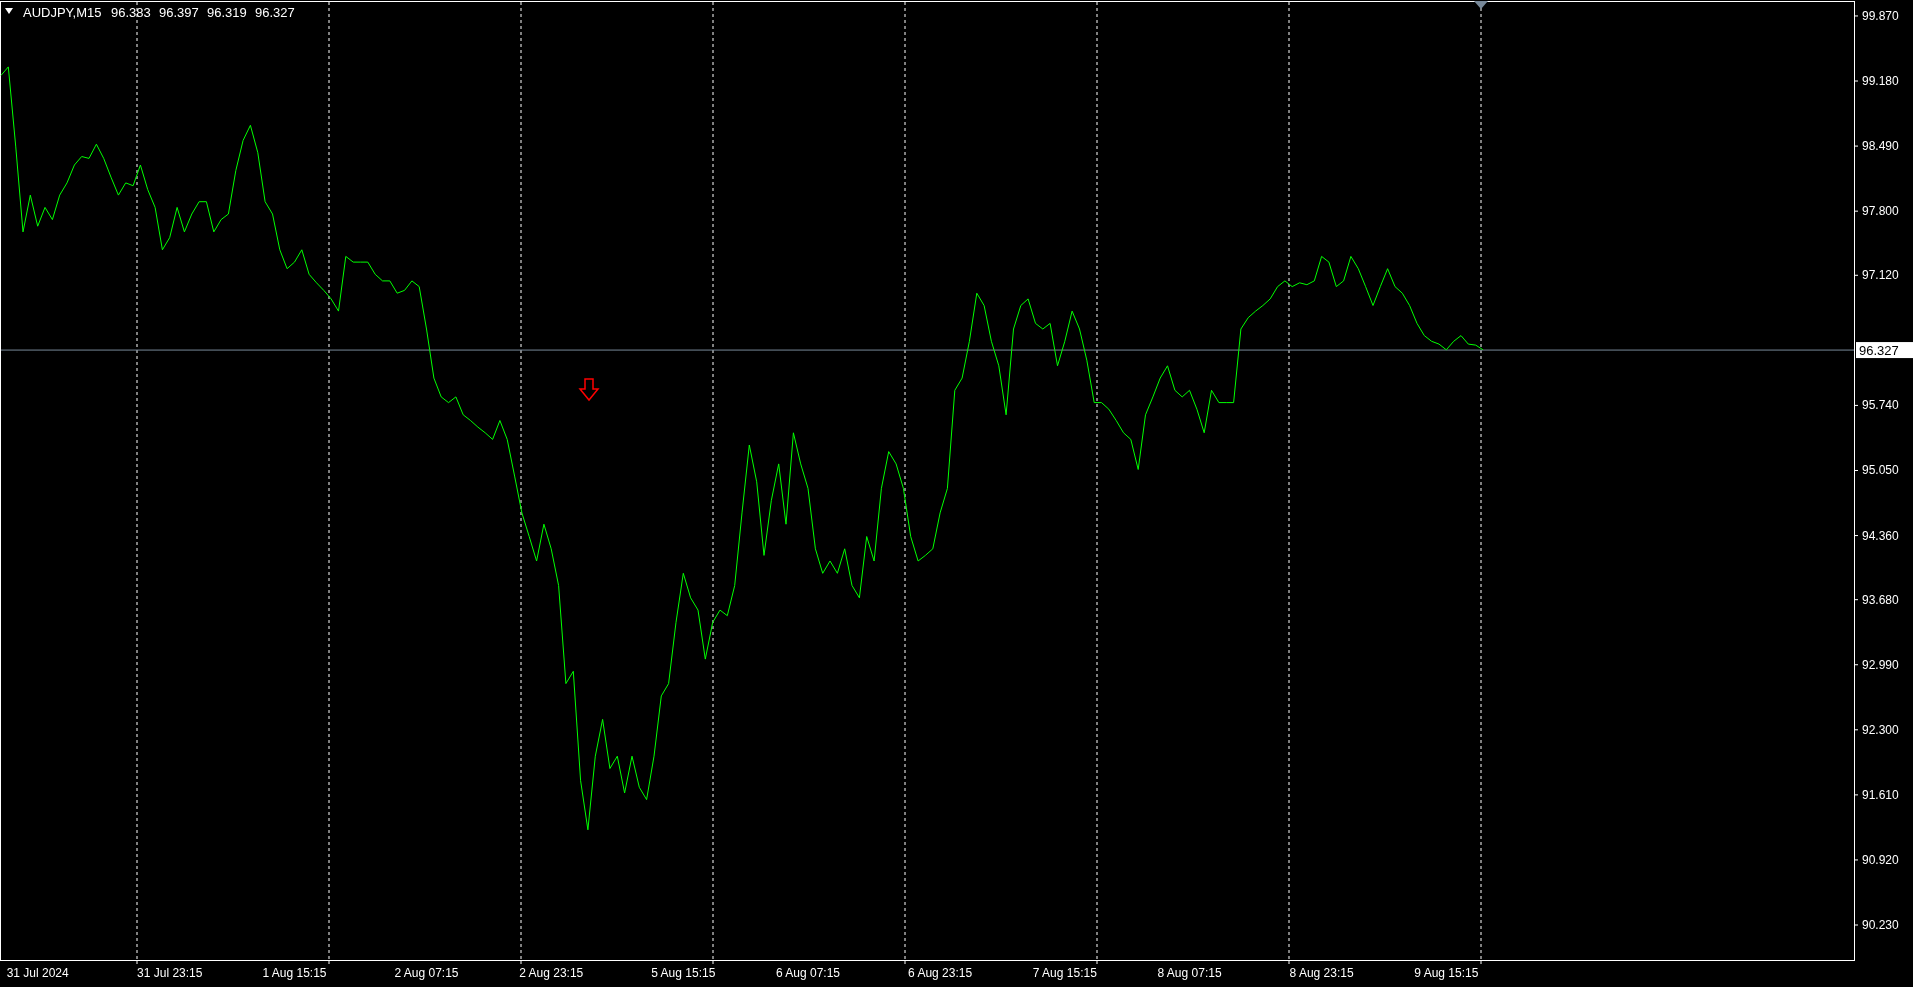  I want to click on time-axis-label: 31 Jul 2024, so click(37, 973).